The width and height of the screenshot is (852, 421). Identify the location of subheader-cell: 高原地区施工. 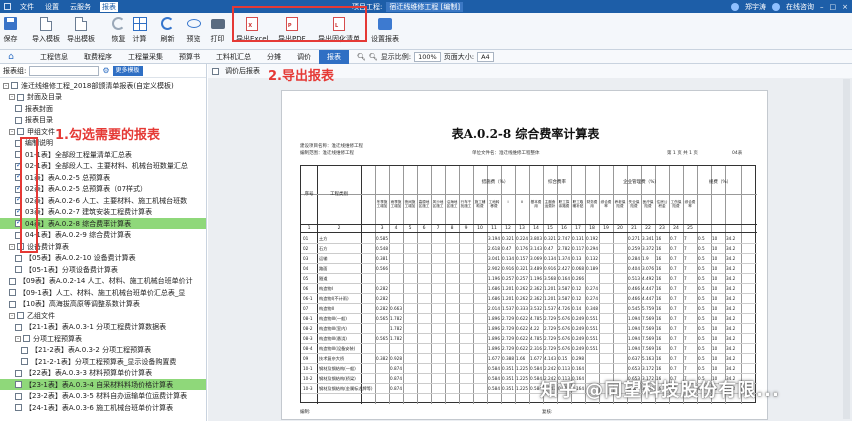
(424, 204).